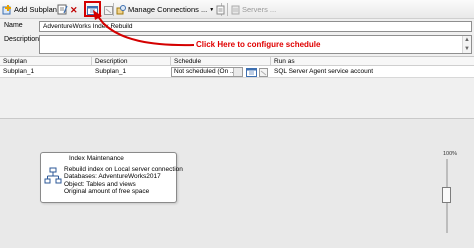  What do you see at coordinates (372, 61) in the screenshot?
I see `column-header-run-as: Run as` at bounding box center [372, 61].